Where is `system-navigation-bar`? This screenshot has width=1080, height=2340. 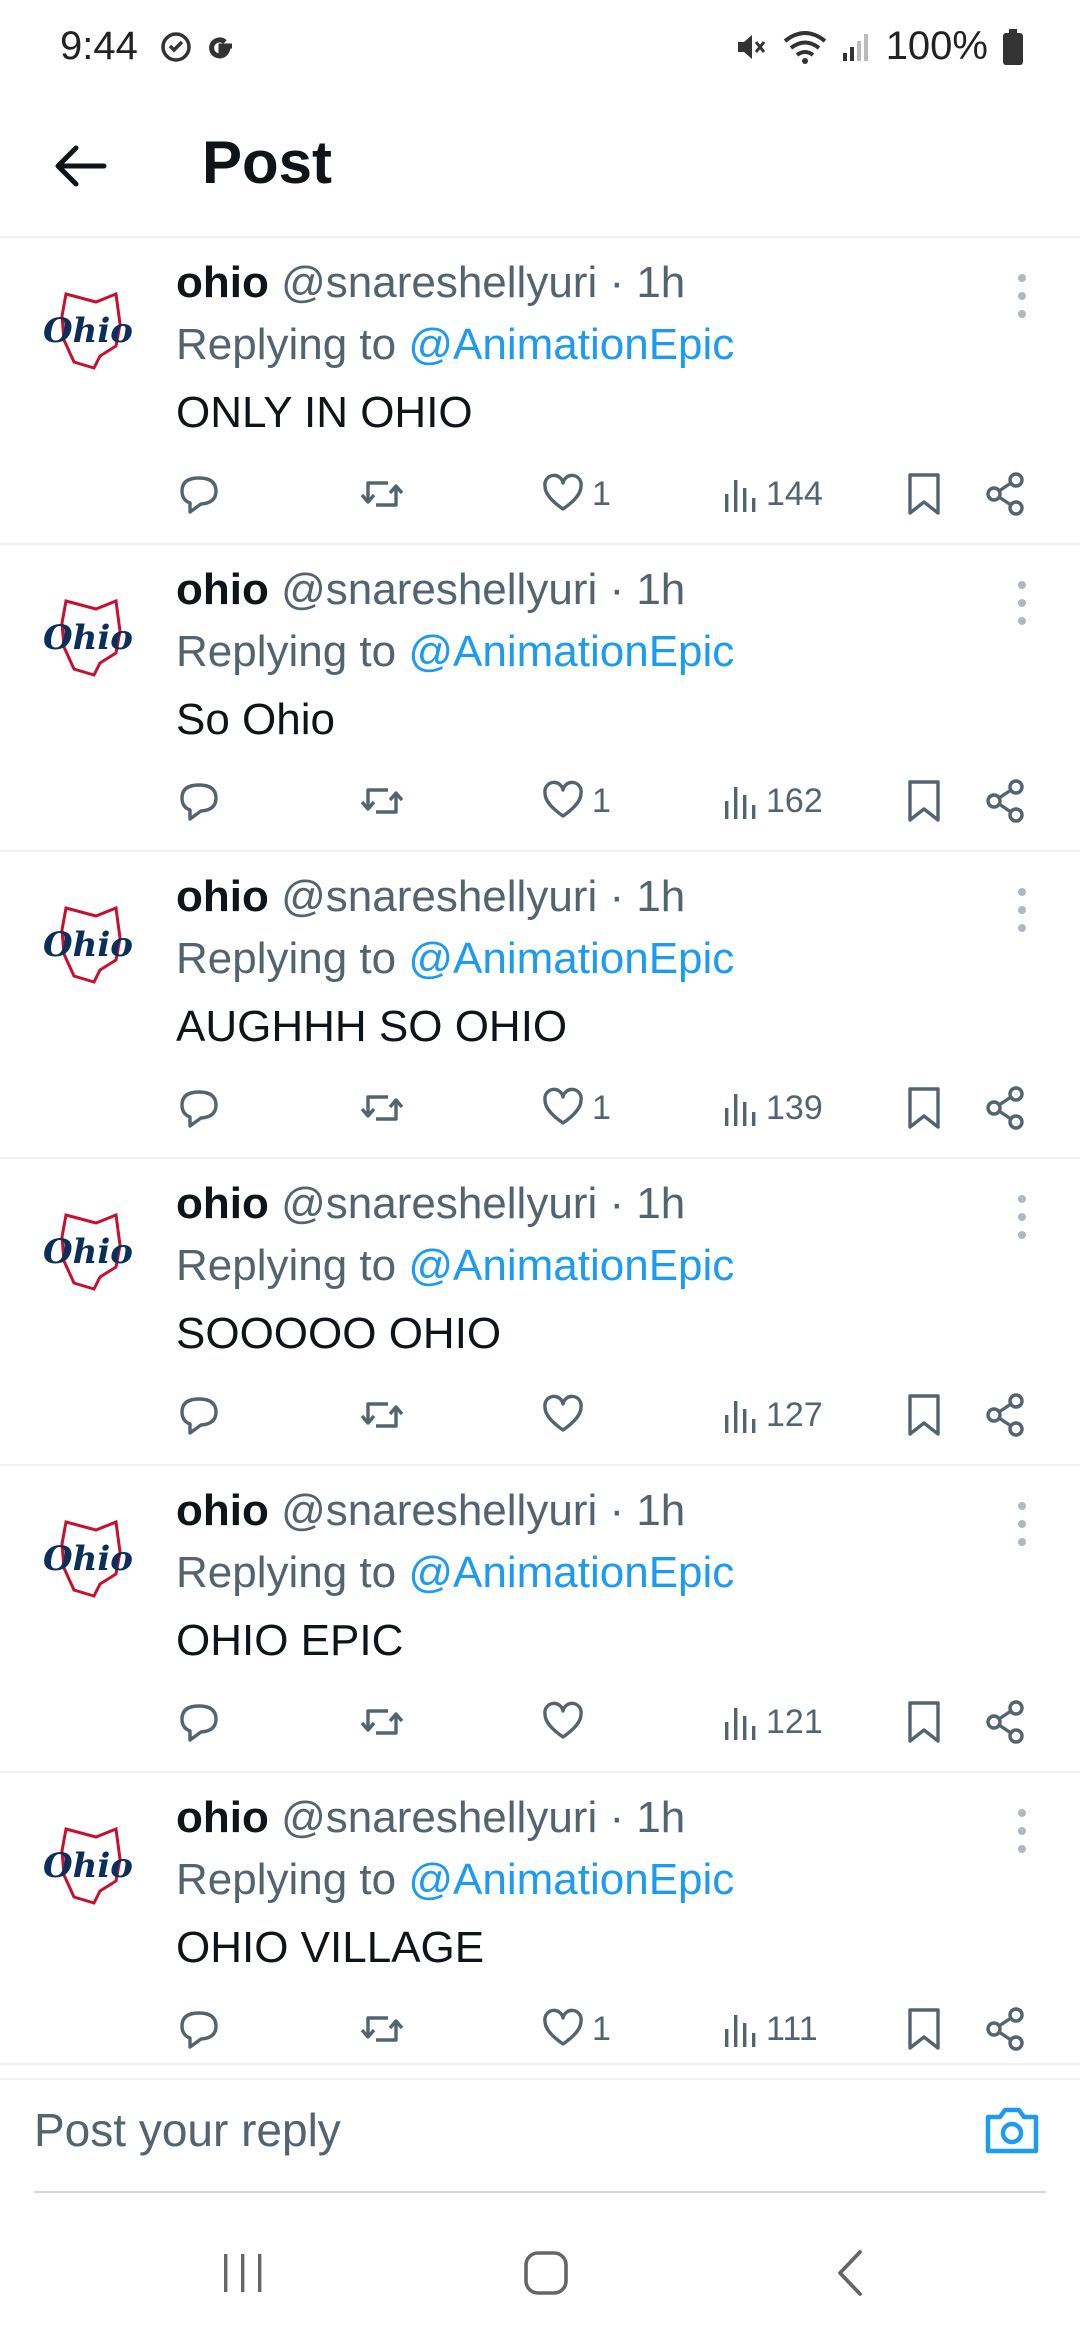
system-navigation-bar is located at coordinates (540, 2266).